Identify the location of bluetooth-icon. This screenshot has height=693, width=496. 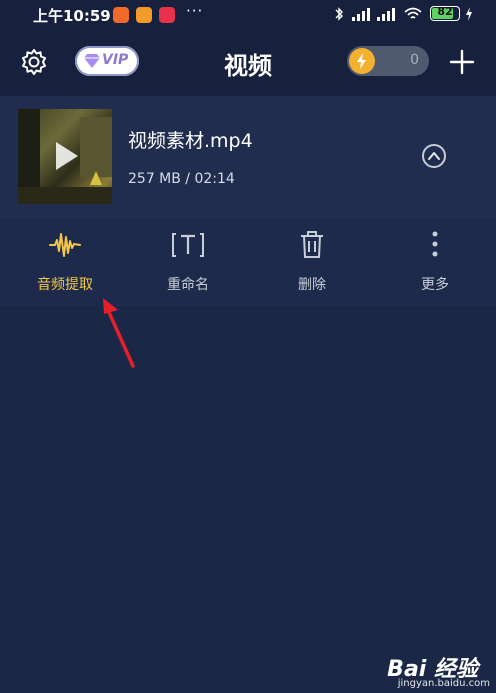
(339, 14).